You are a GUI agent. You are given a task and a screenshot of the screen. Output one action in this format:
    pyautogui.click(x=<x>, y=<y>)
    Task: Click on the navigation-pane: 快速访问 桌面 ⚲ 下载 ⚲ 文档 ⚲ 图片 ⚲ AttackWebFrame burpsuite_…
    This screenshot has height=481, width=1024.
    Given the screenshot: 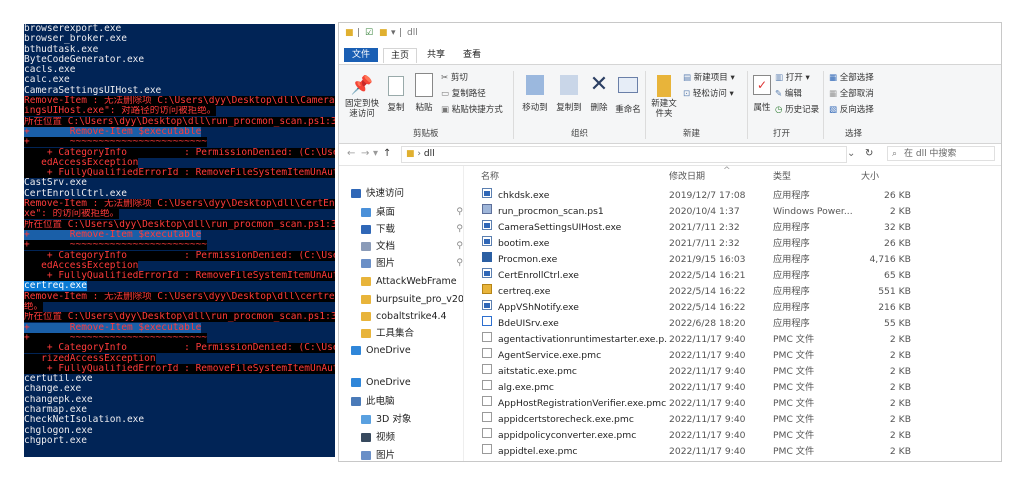 What is the action you would take?
    pyautogui.click(x=401, y=313)
    